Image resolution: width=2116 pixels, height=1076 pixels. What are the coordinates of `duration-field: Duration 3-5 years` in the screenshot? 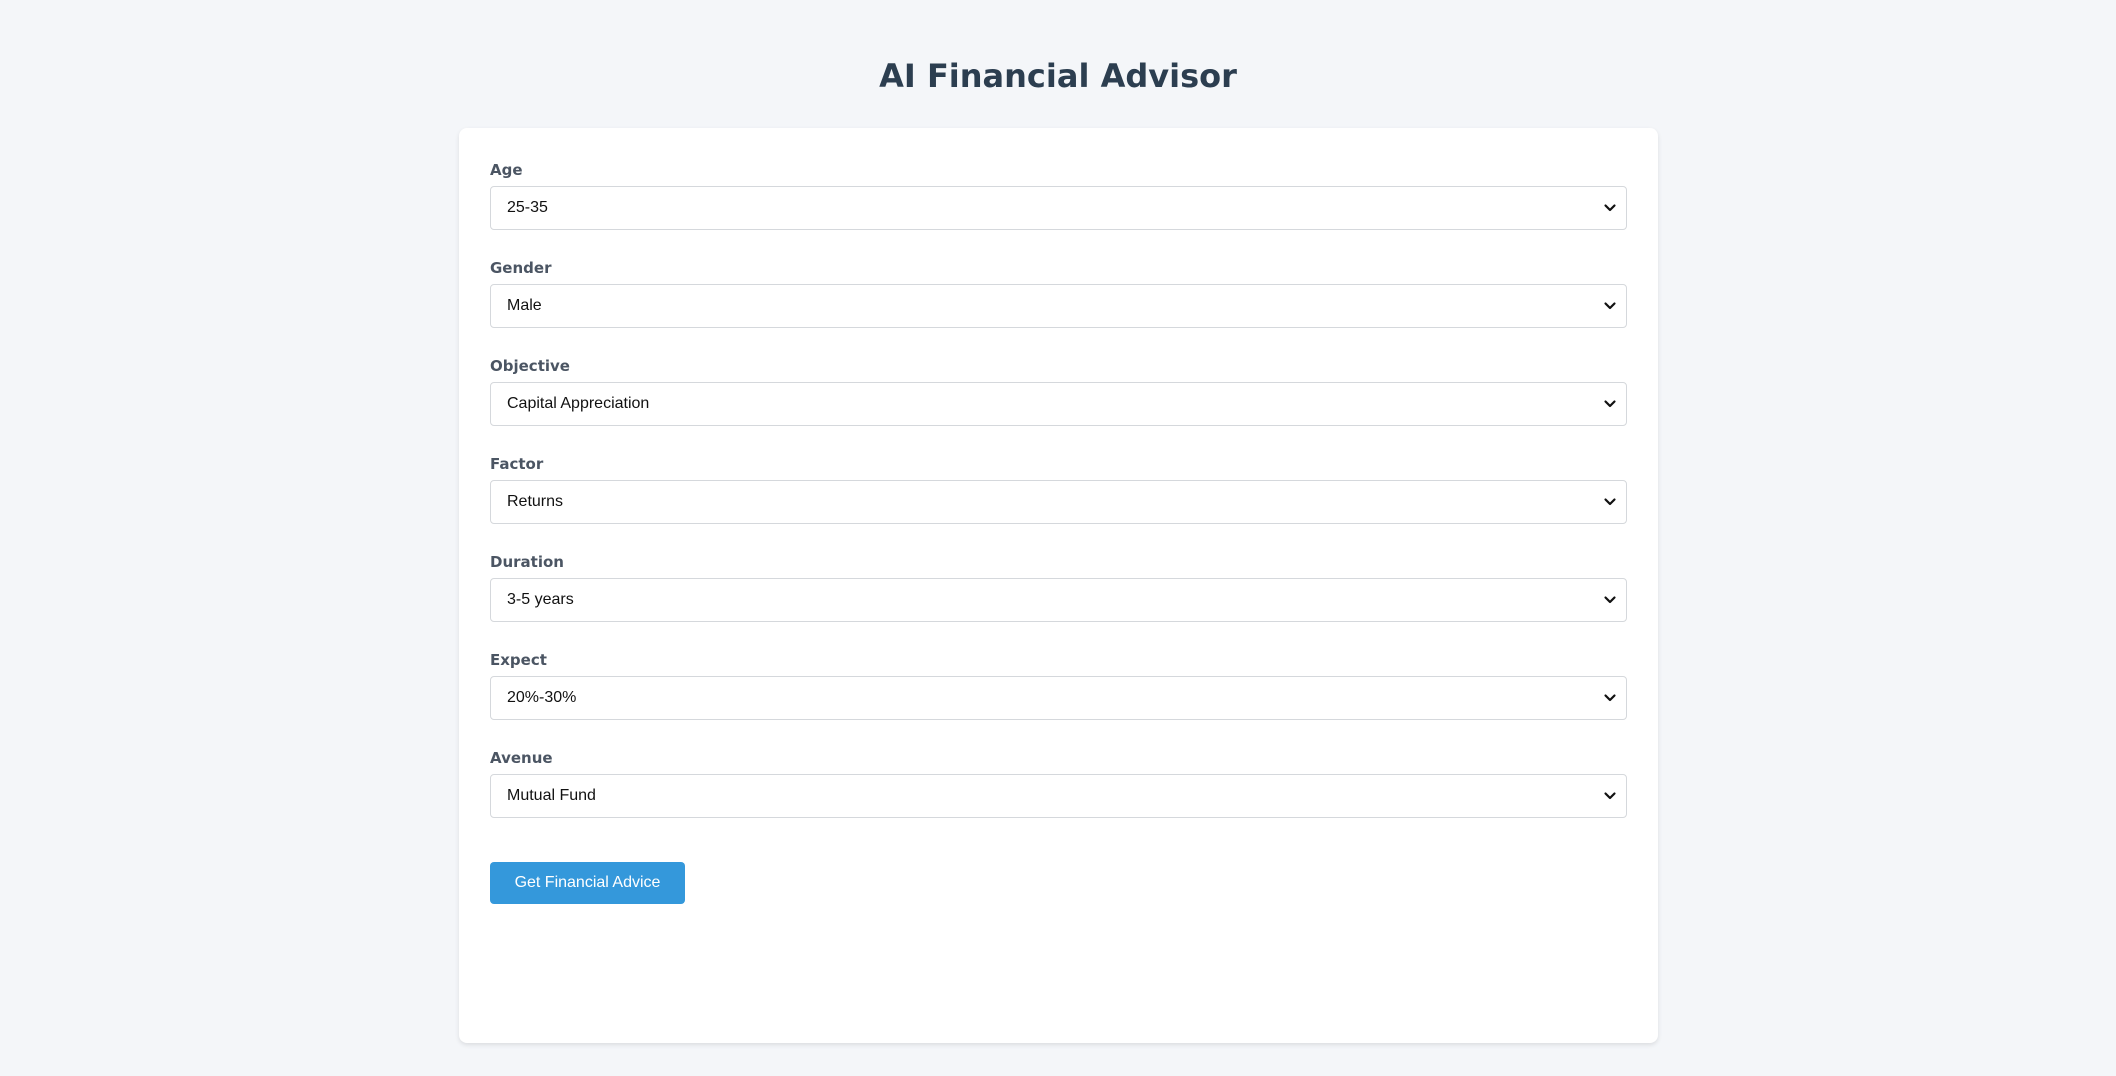 It's located at (1058, 601).